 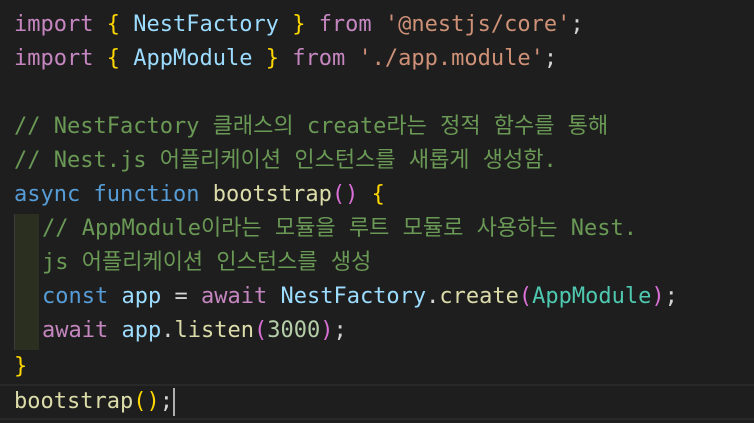 What do you see at coordinates (311, 127) in the screenshot?
I see `code-line-4-comment: // NestFactory 클래스의 create라는 정적 함수를 통해` at bounding box center [311, 127].